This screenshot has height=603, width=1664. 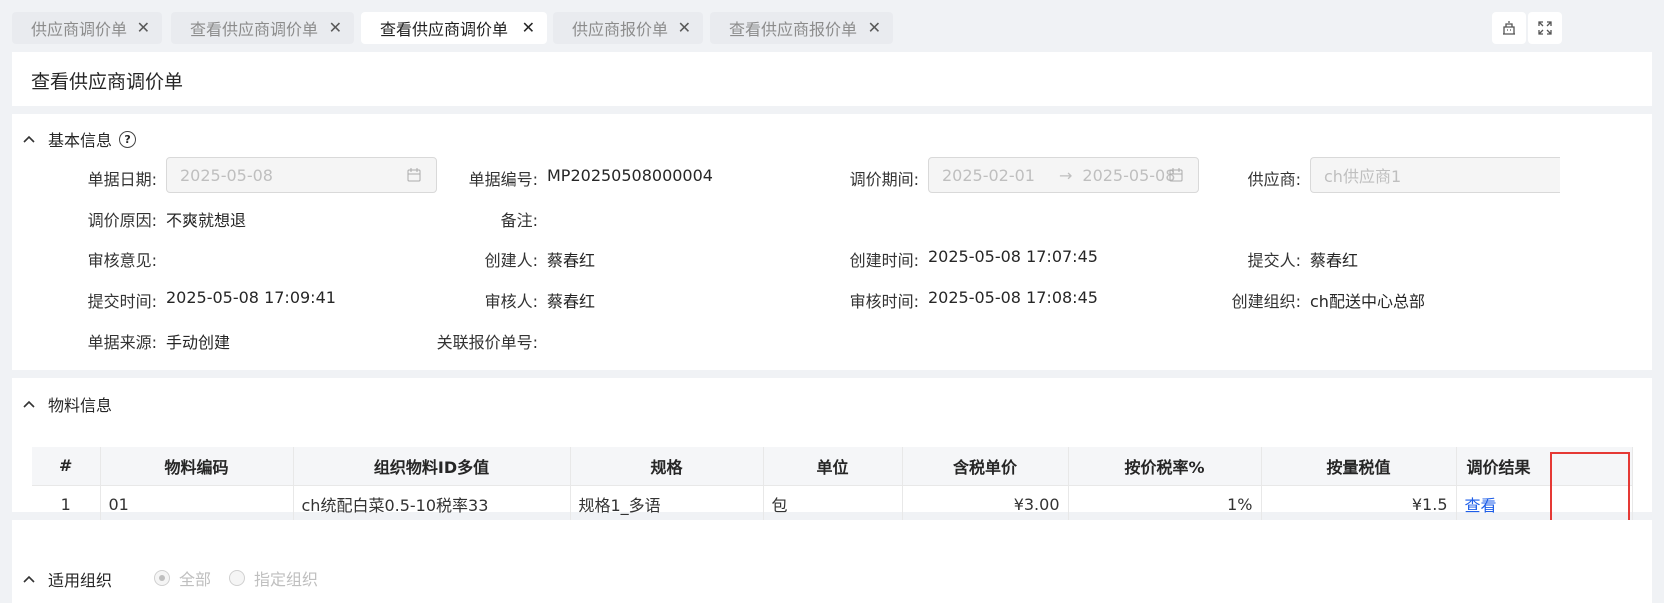 I want to click on doc-no-value: MP20250508000004, so click(x=630, y=175).